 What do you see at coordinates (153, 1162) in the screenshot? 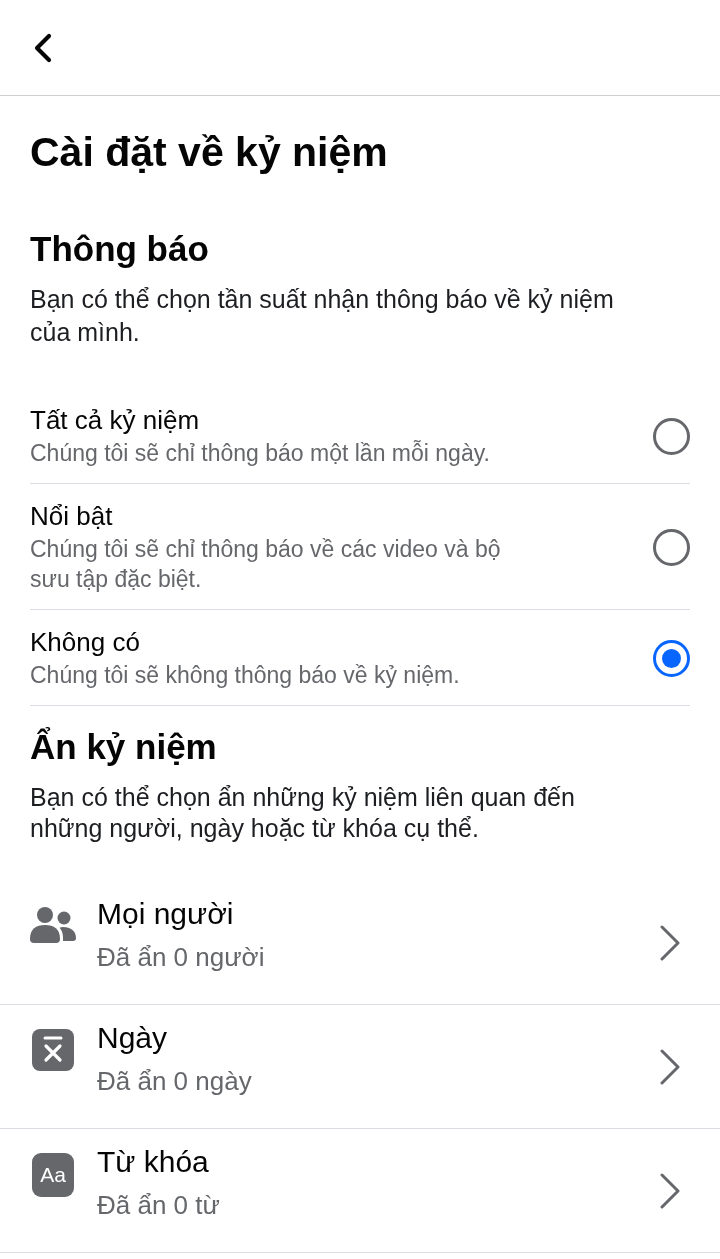
I see `row-title: Từ khóa` at bounding box center [153, 1162].